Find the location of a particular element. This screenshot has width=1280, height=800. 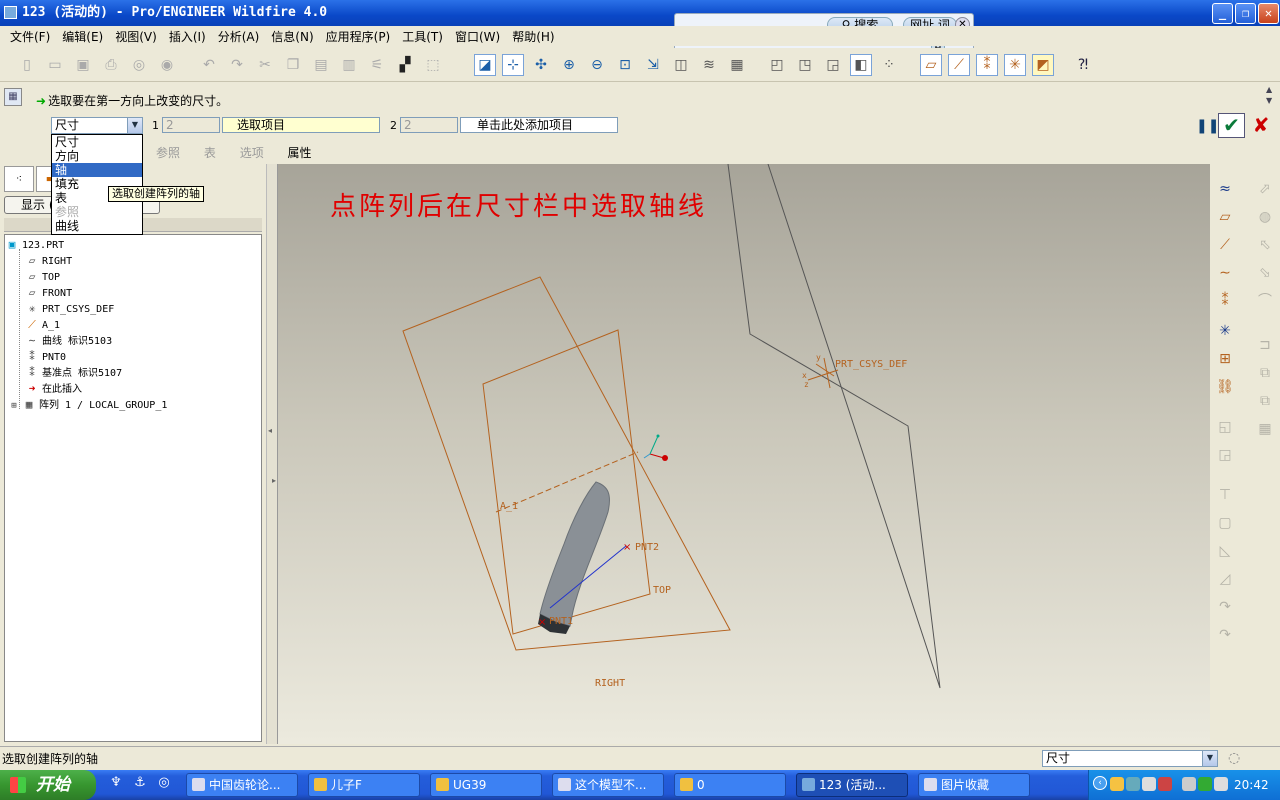

sketch-datum-curve-icon: ≈ is located at coordinates (1225, 189).